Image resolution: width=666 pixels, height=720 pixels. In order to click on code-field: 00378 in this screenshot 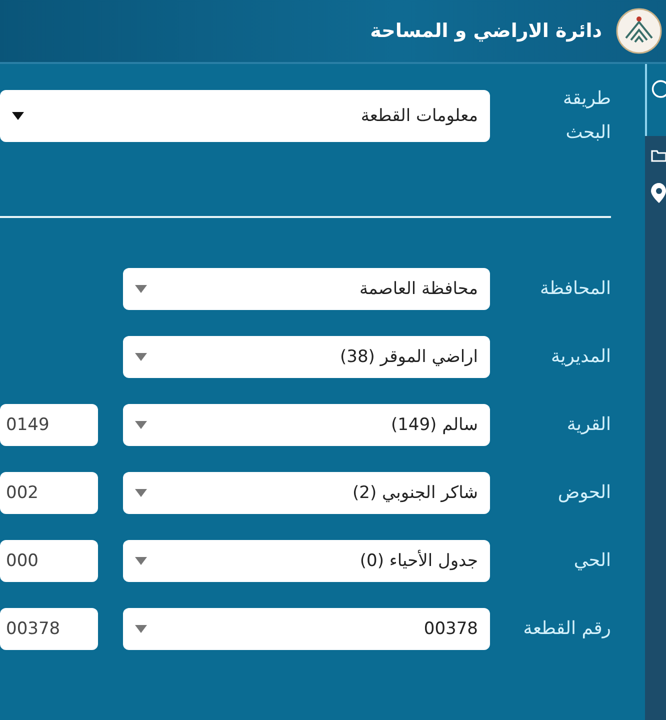, I will do `click(49, 629)`.